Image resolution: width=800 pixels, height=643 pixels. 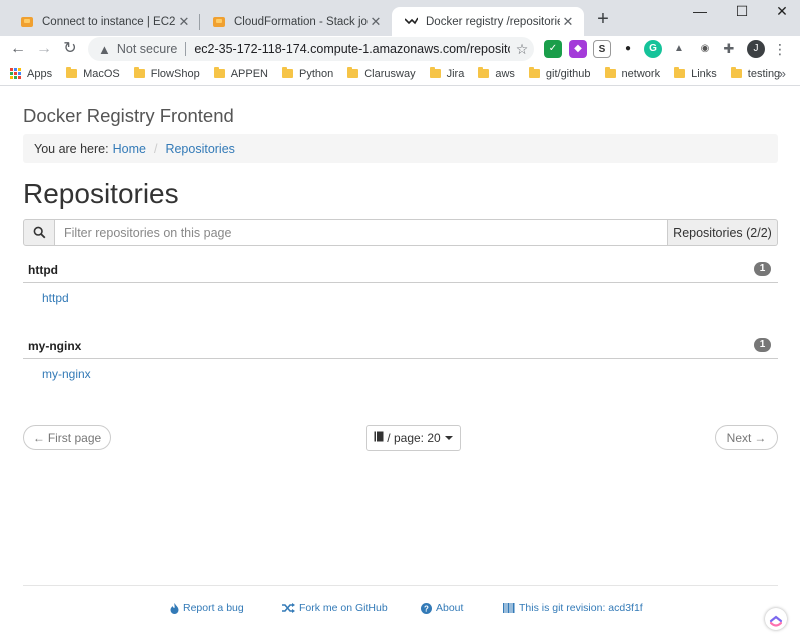 What do you see at coordinates (101, 73) in the screenshot?
I see `bookmark-label: MacOS` at bounding box center [101, 73].